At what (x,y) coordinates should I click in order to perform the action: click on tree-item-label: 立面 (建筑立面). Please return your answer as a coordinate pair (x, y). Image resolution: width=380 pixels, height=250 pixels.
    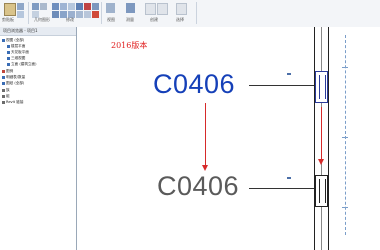
    Looking at the image, I should click on (24, 64).